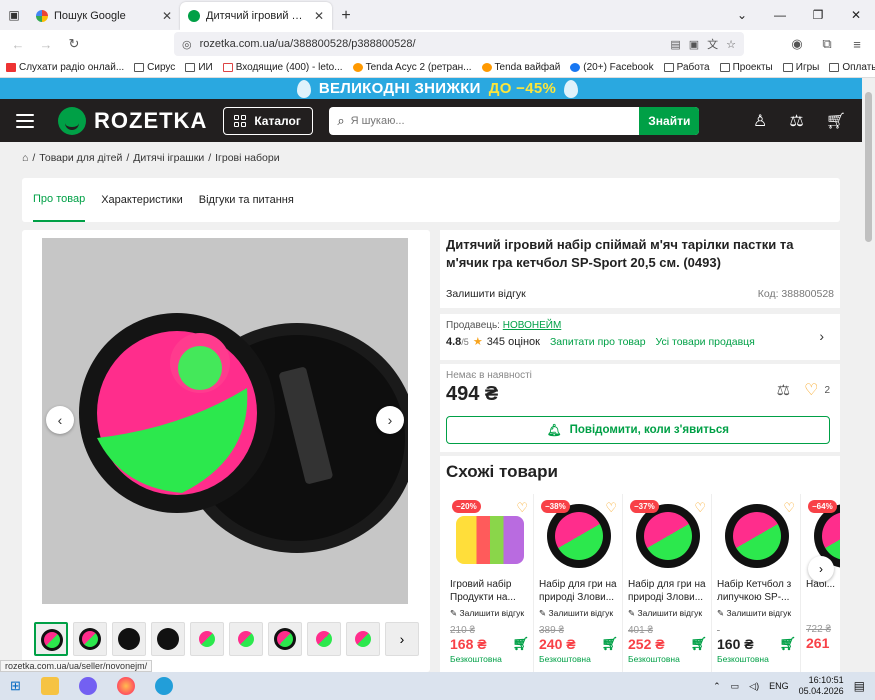 Image resolution: width=875 pixels, height=700 pixels. What do you see at coordinates (598, 342) in the screenshot?
I see `ask-seller-link: Запитати про товар` at bounding box center [598, 342].